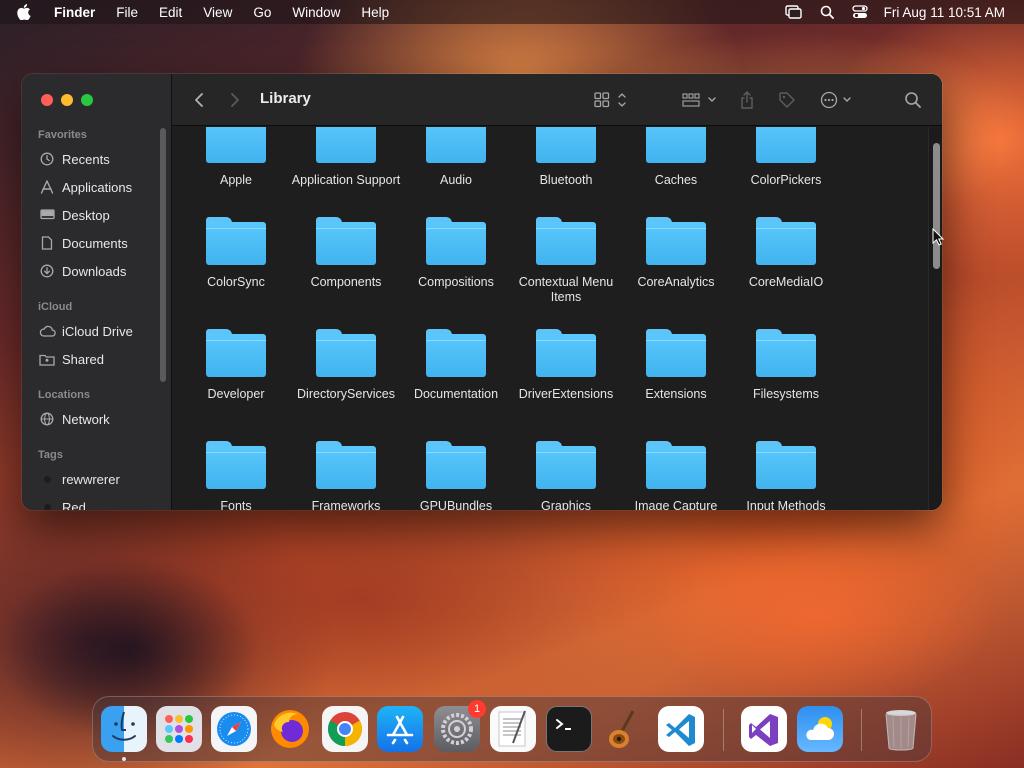 This screenshot has height=768, width=1024. What do you see at coordinates (236, 474) in the screenshot?
I see `folder-item: Fonts` at bounding box center [236, 474].